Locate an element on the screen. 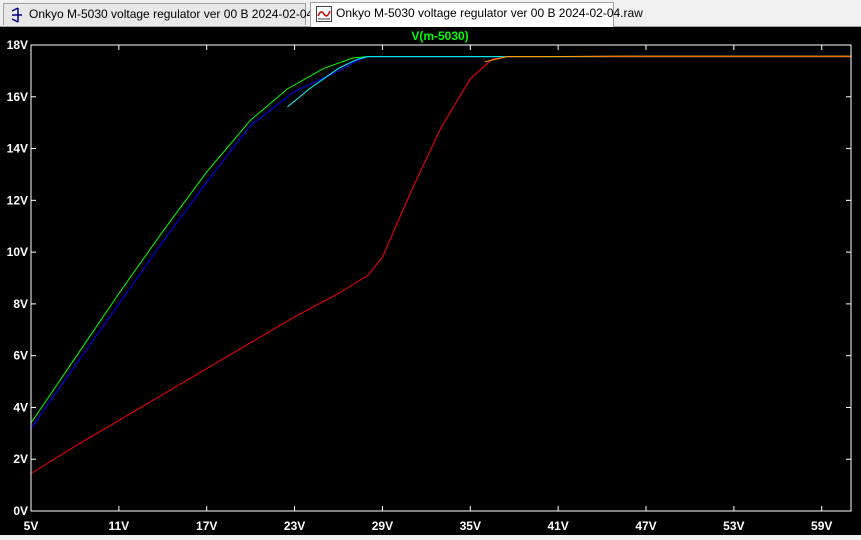 Image resolution: width=861 pixels, height=540 pixels. x-tick-label: 29V is located at coordinates (382, 526).